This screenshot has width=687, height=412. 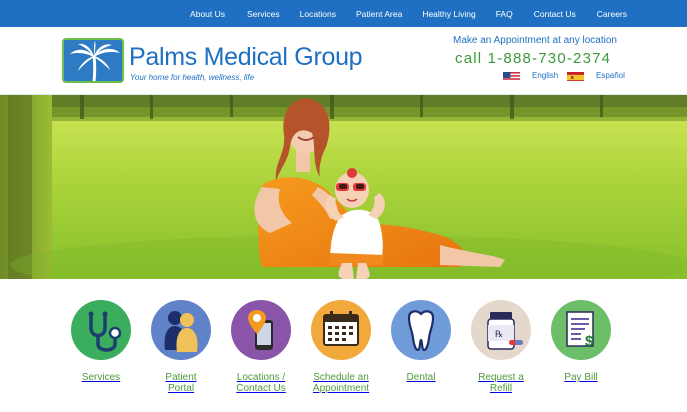 I want to click on brand-tagline: Your home for health, wellness, life, so click(x=192, y=77).